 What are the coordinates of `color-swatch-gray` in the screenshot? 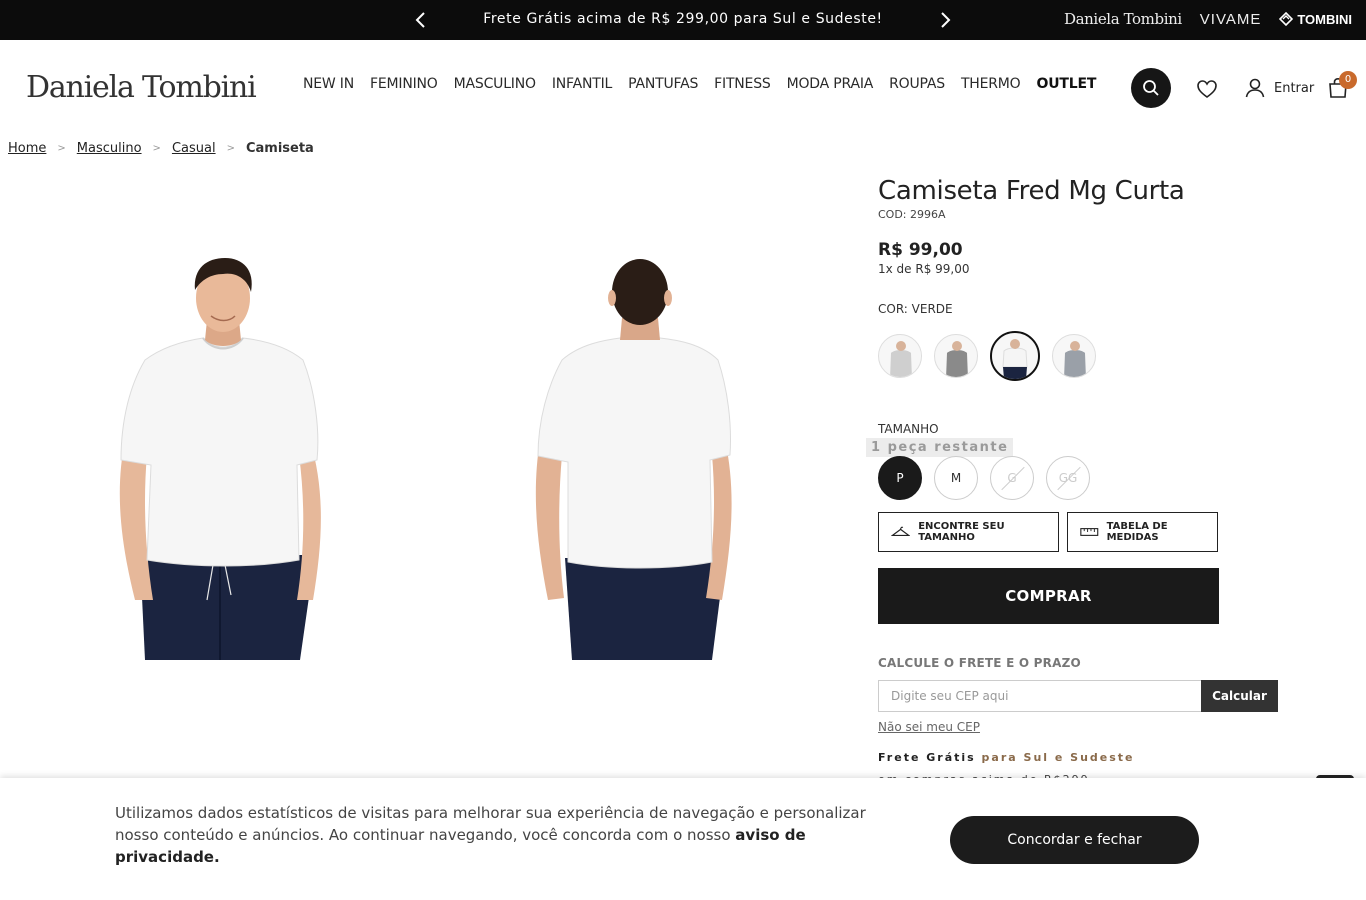 It's located at (956, 356).